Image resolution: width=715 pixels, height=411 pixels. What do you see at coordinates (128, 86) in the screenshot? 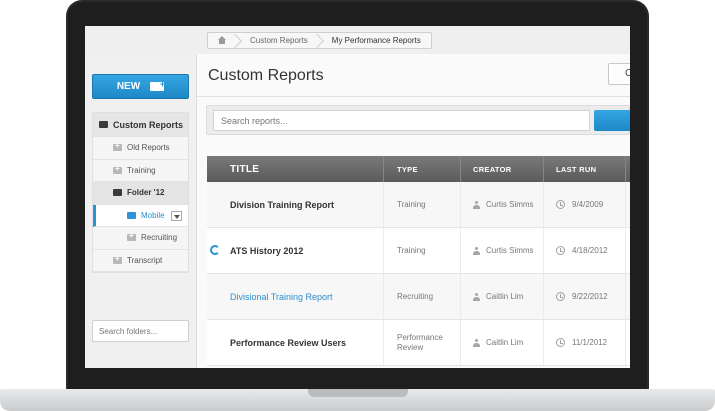
I see `new-button-label: NEW` at bounding box center [128, 86].